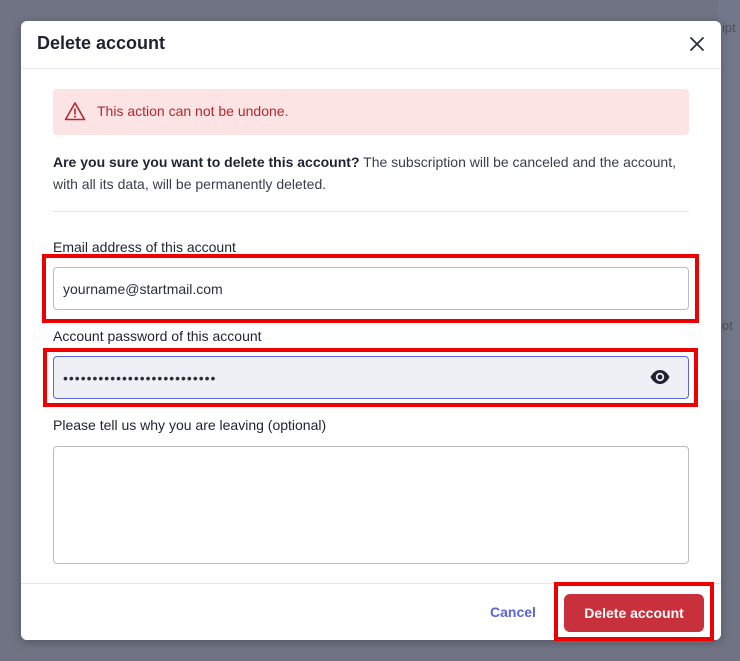 This screenshot has height=661, width=740. I want to click on background-text-fragment: ipt, so click(729, 27).